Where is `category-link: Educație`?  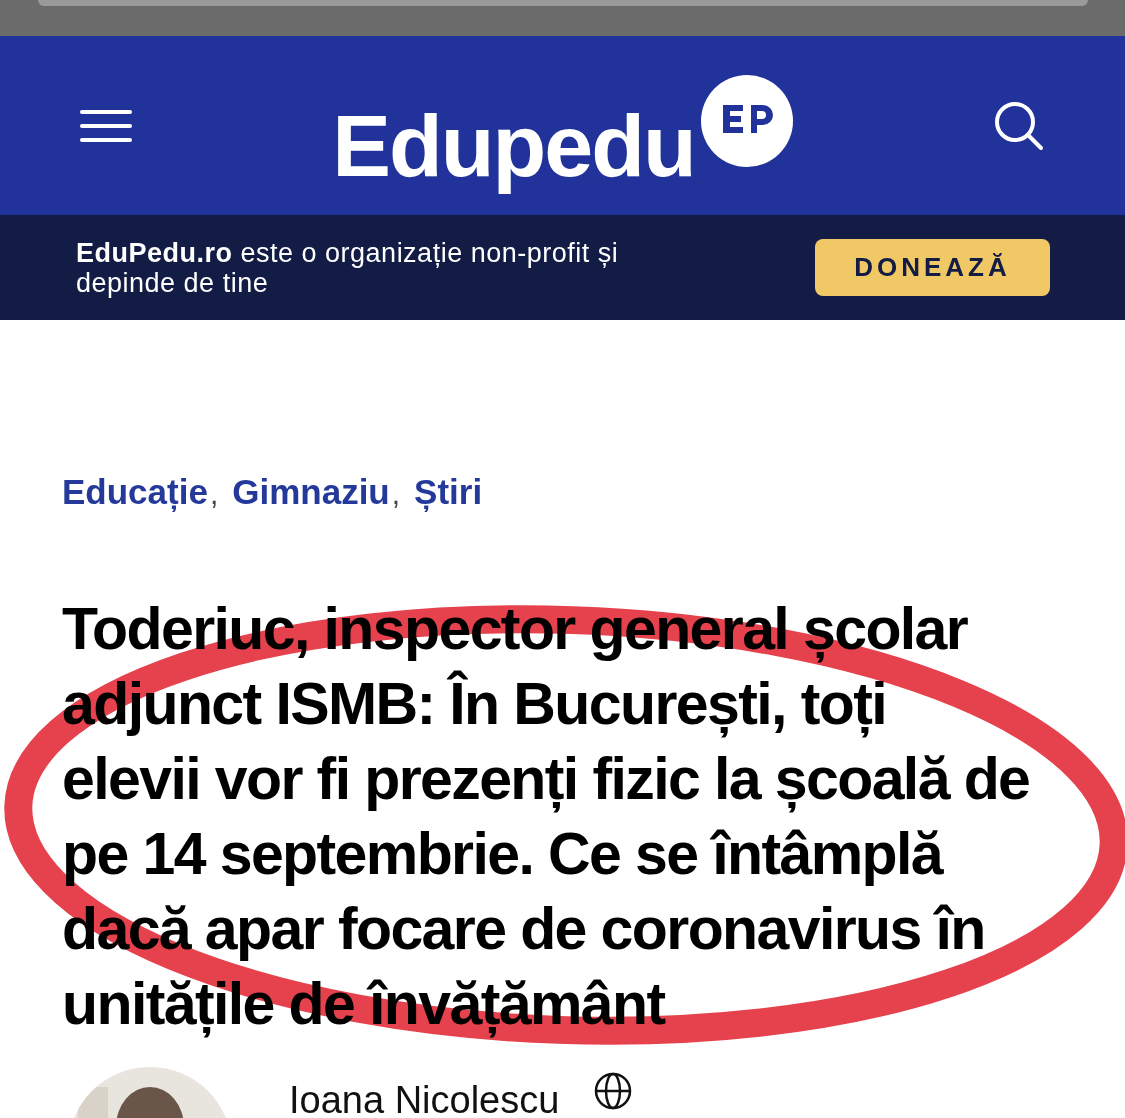
category-link: Educație is located at coordinates (135, 492).